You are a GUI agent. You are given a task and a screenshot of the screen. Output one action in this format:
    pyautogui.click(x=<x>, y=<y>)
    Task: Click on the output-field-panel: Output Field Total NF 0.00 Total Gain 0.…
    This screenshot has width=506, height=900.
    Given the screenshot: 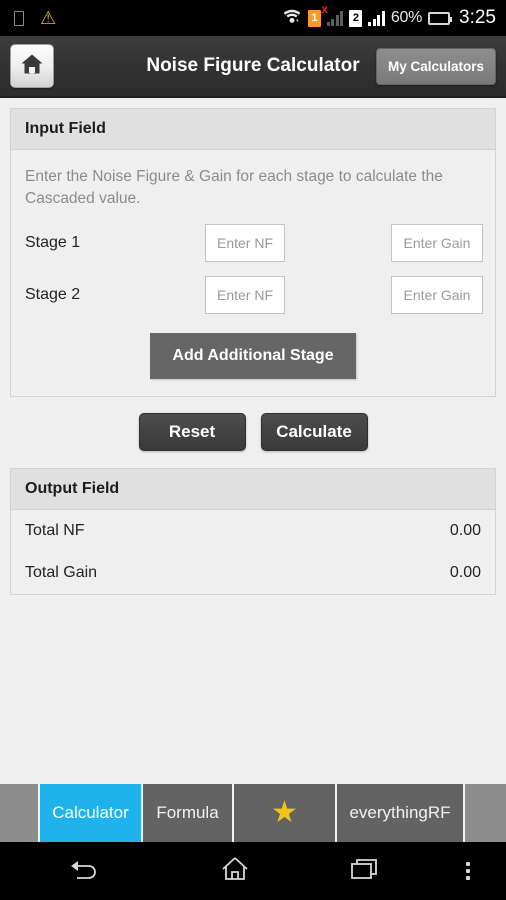 What is the action you would take?
    pyautogui.click(x=253, y=531)
    